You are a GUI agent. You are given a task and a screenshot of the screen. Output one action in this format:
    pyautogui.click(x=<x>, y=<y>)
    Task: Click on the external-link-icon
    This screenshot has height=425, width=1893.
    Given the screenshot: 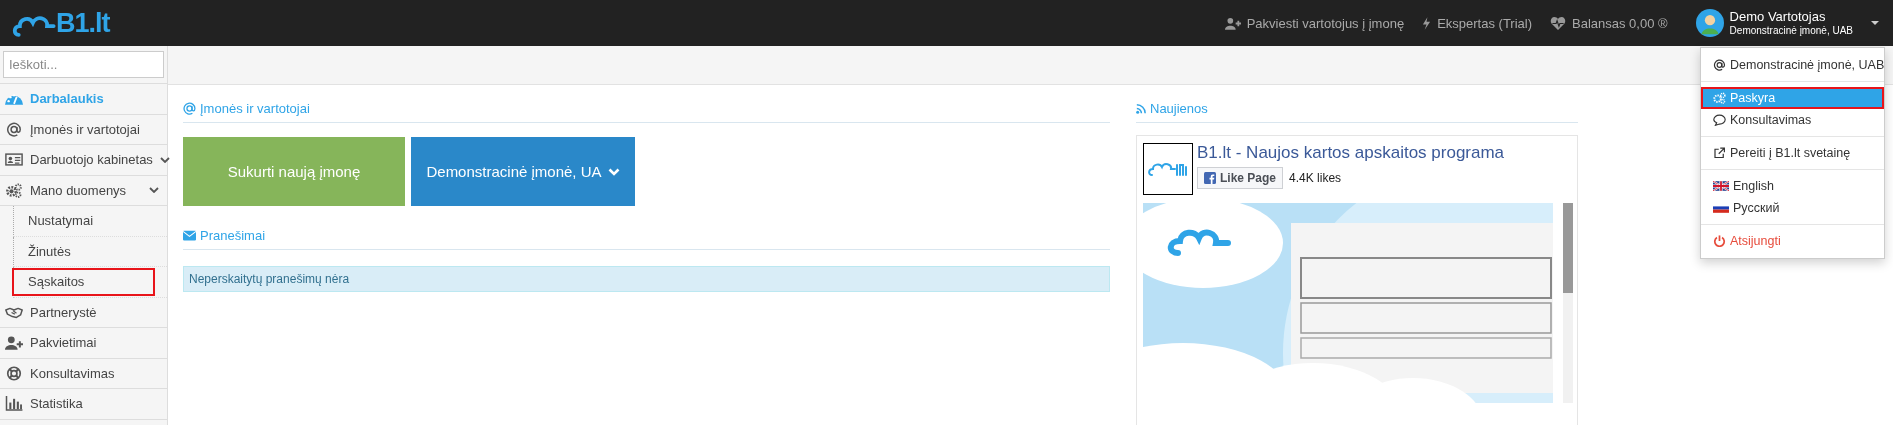 What is the action you would take?
    pyautogui.click(x=1719, y=153)
    